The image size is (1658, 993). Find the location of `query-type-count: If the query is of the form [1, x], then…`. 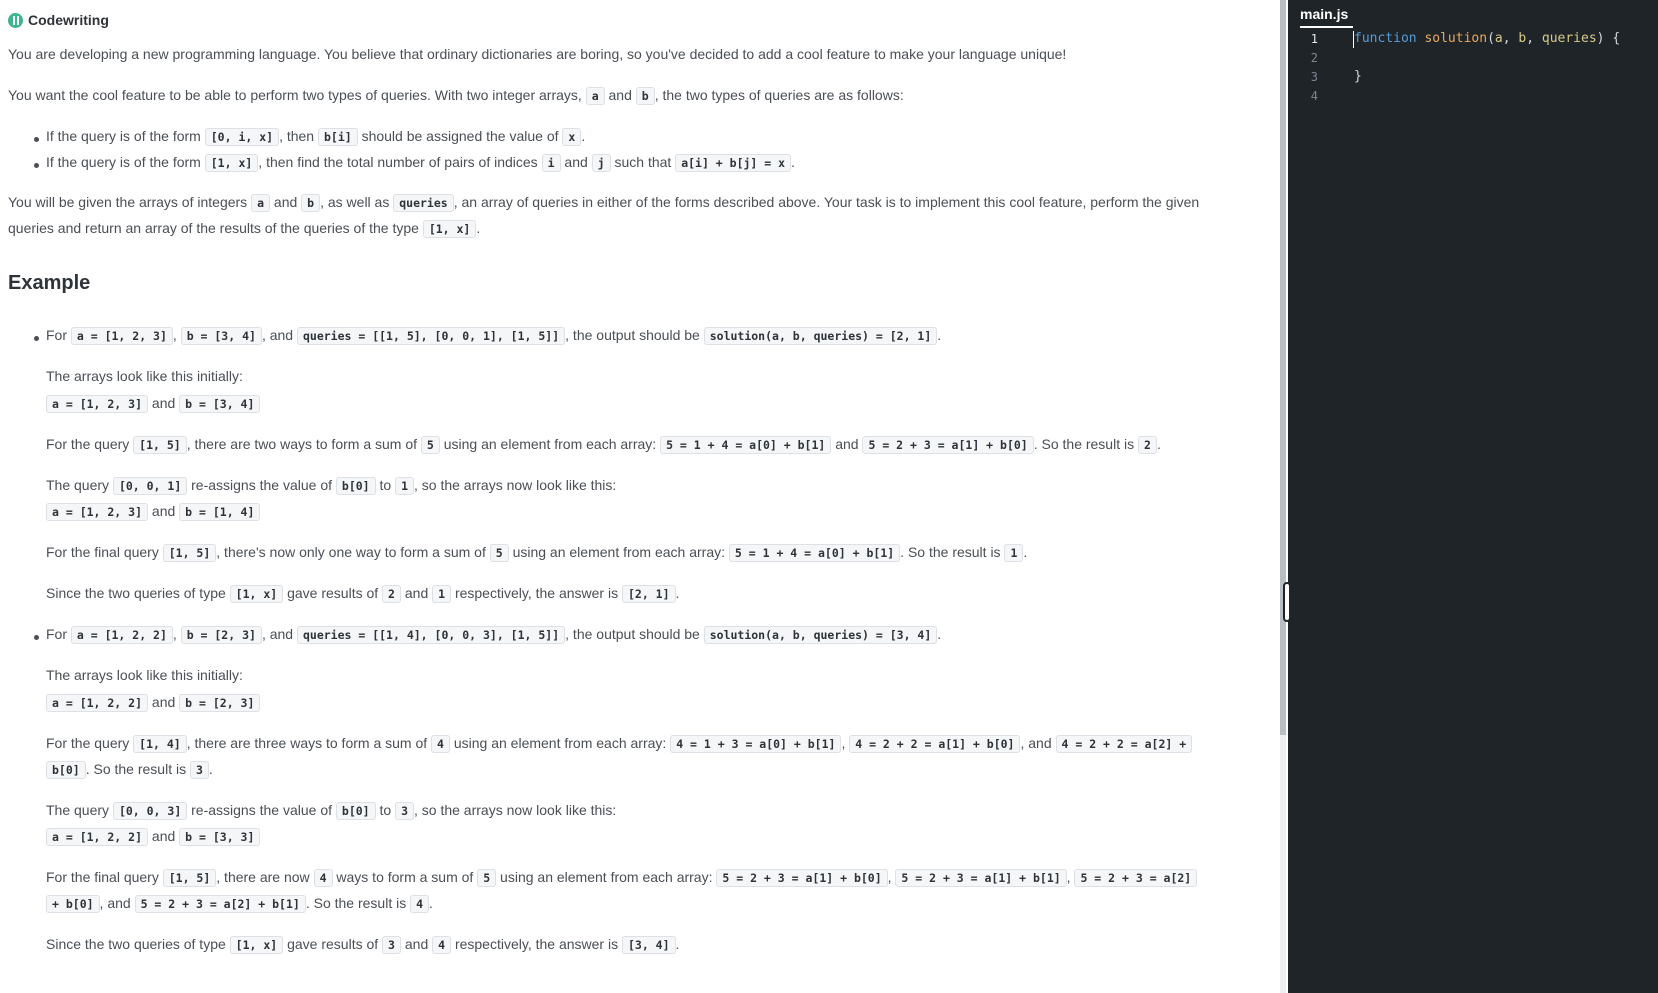

query-type-count: If the query is of the form [1, x], then… is located at coordinates (420, 163).